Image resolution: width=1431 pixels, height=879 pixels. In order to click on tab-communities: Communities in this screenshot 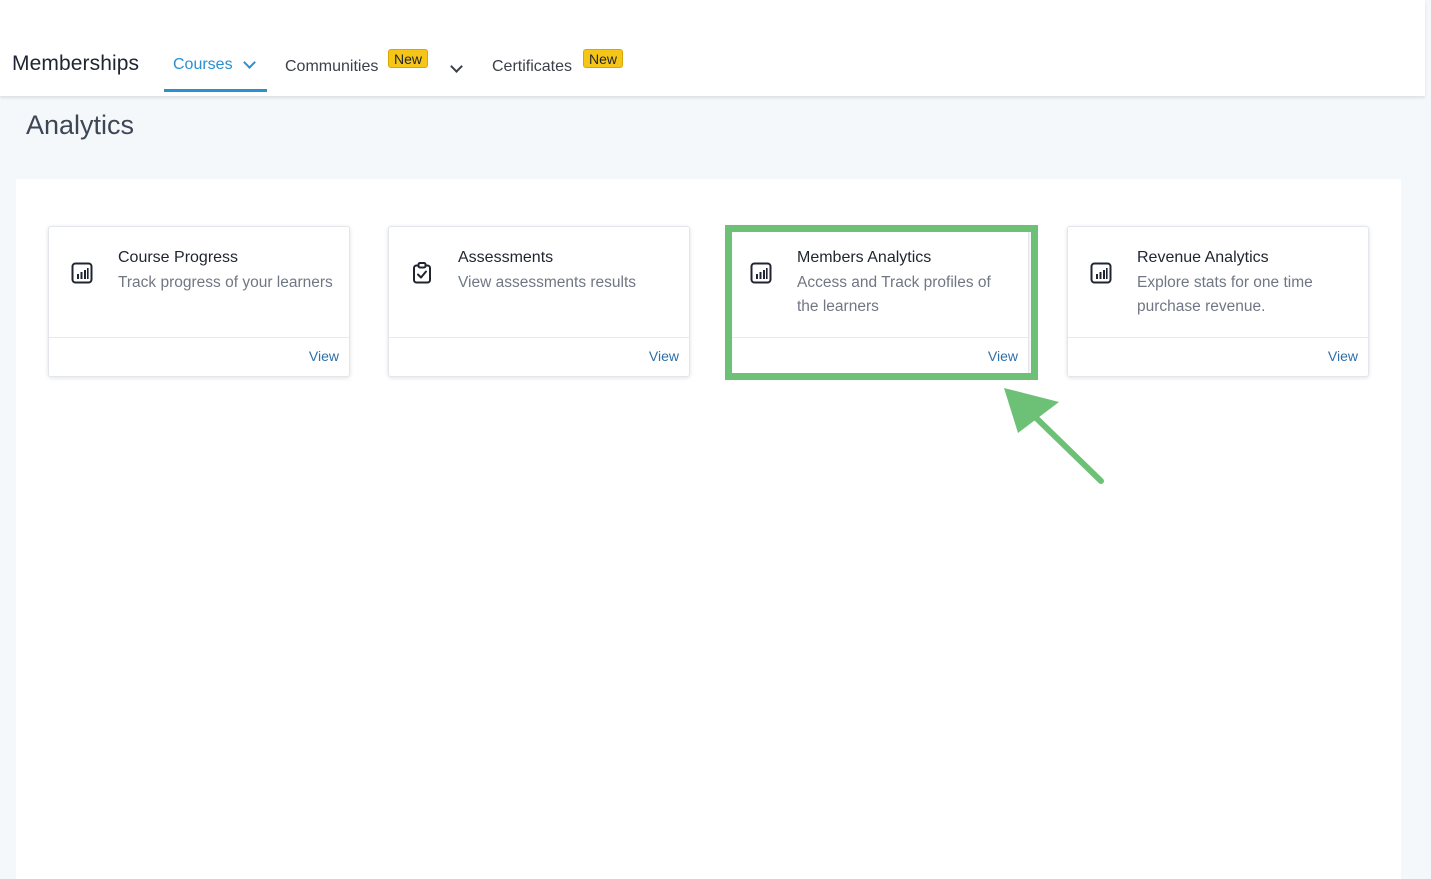, I will do `click(331, 67)`.